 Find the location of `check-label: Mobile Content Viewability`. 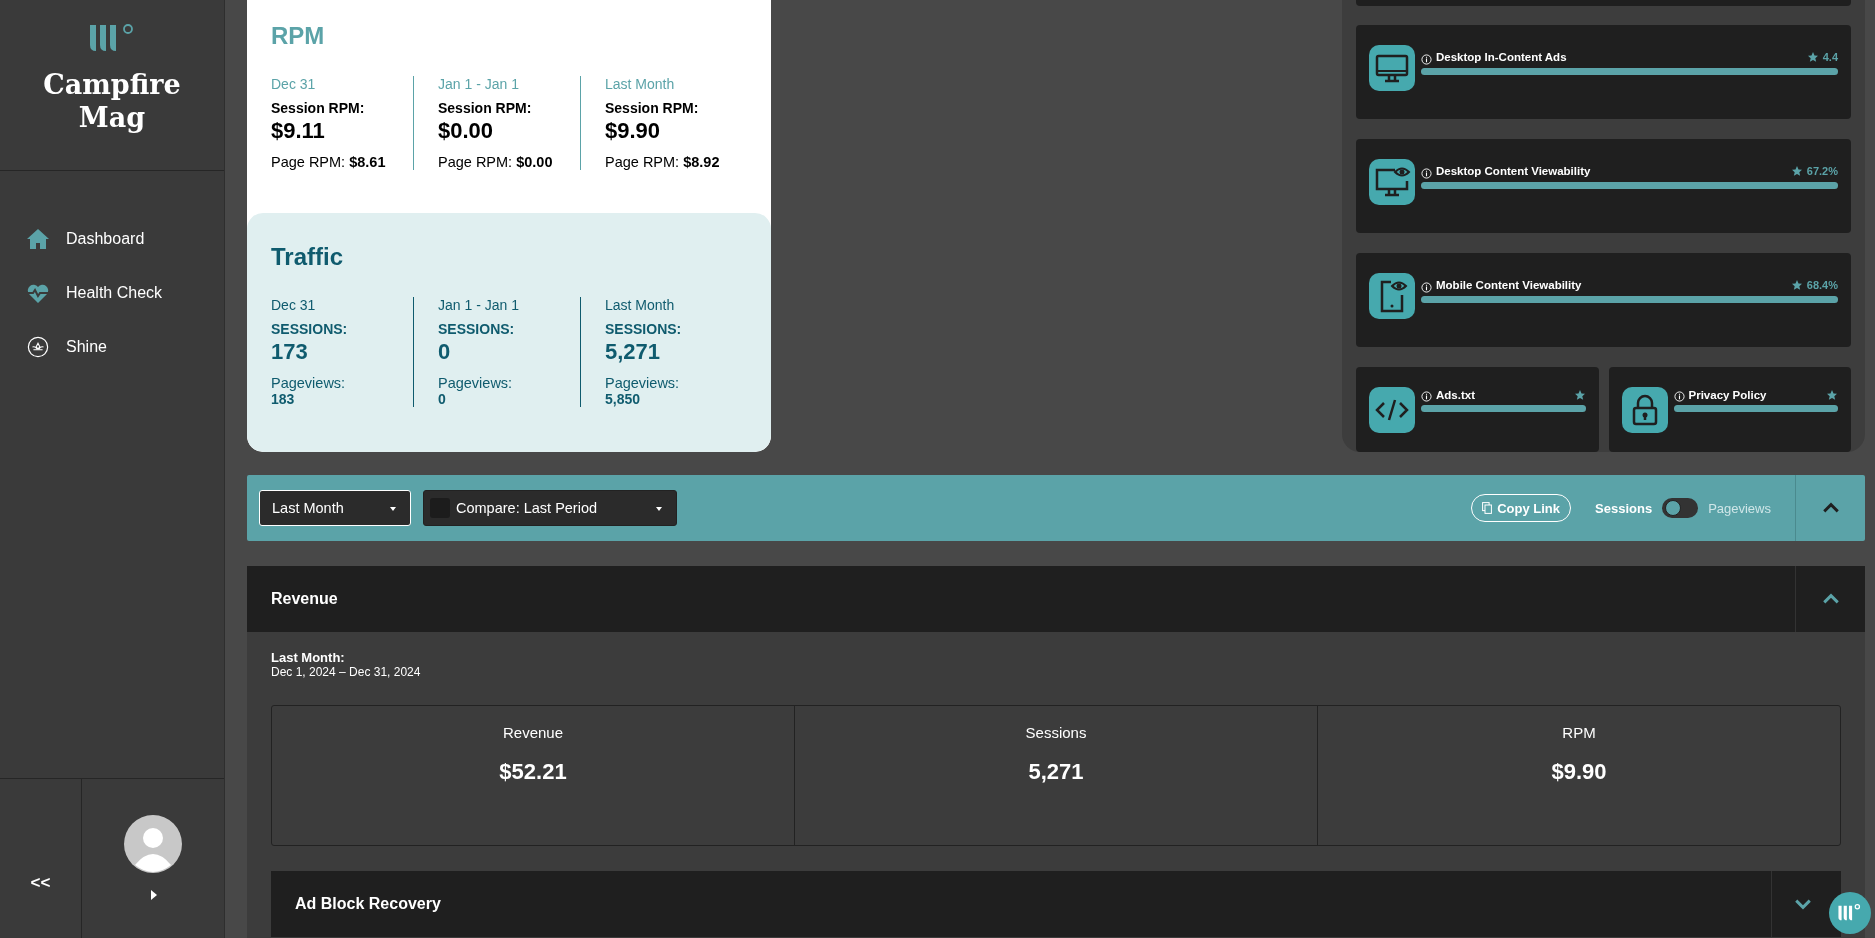

check-label: Mobile Content Viewability is located at coordinates (1509, 285).